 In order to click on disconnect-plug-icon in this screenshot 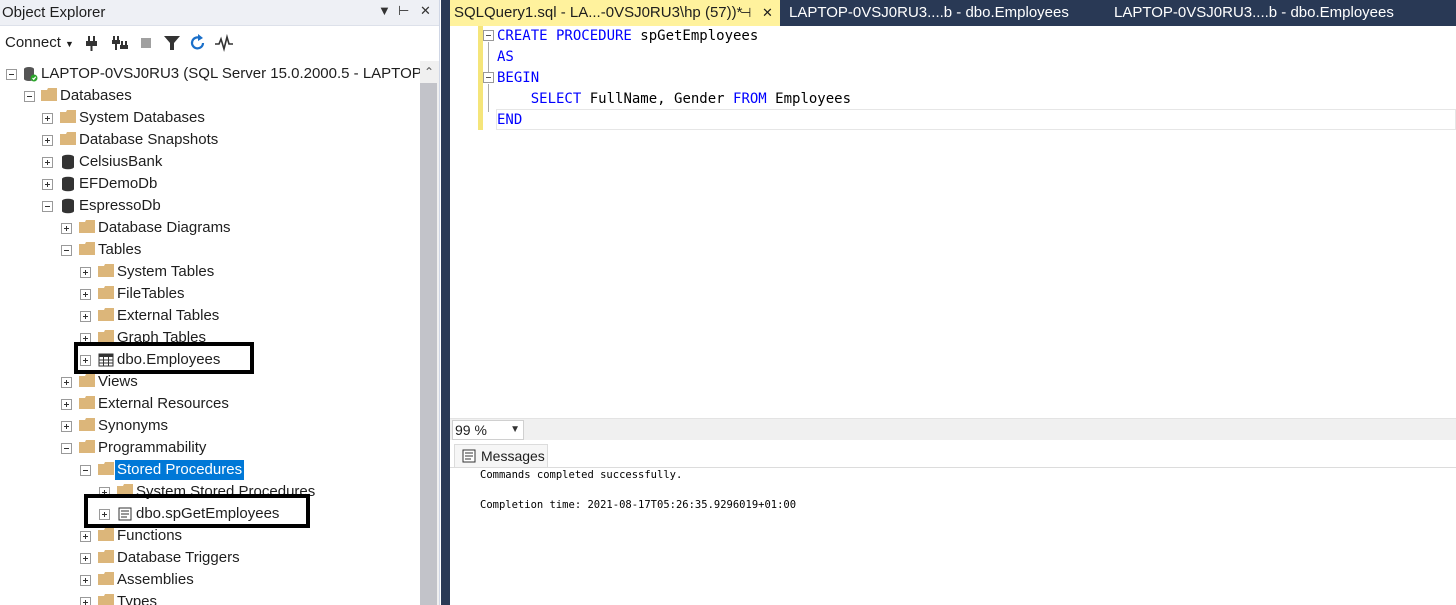, I will do `click(120, 43)`.